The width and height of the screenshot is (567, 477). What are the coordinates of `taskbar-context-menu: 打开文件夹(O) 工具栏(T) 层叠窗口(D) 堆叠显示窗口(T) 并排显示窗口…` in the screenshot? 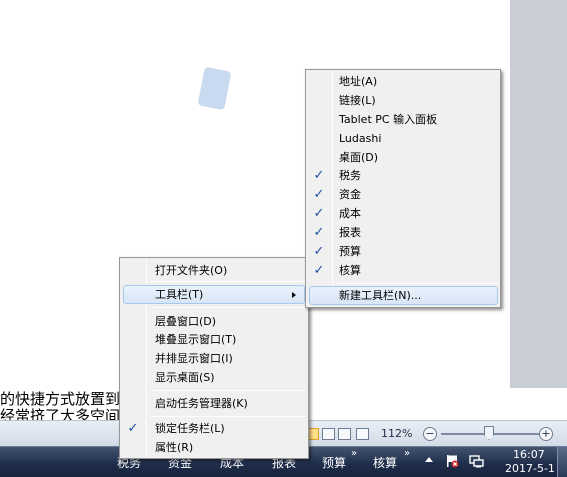 It's located at (214, 358).